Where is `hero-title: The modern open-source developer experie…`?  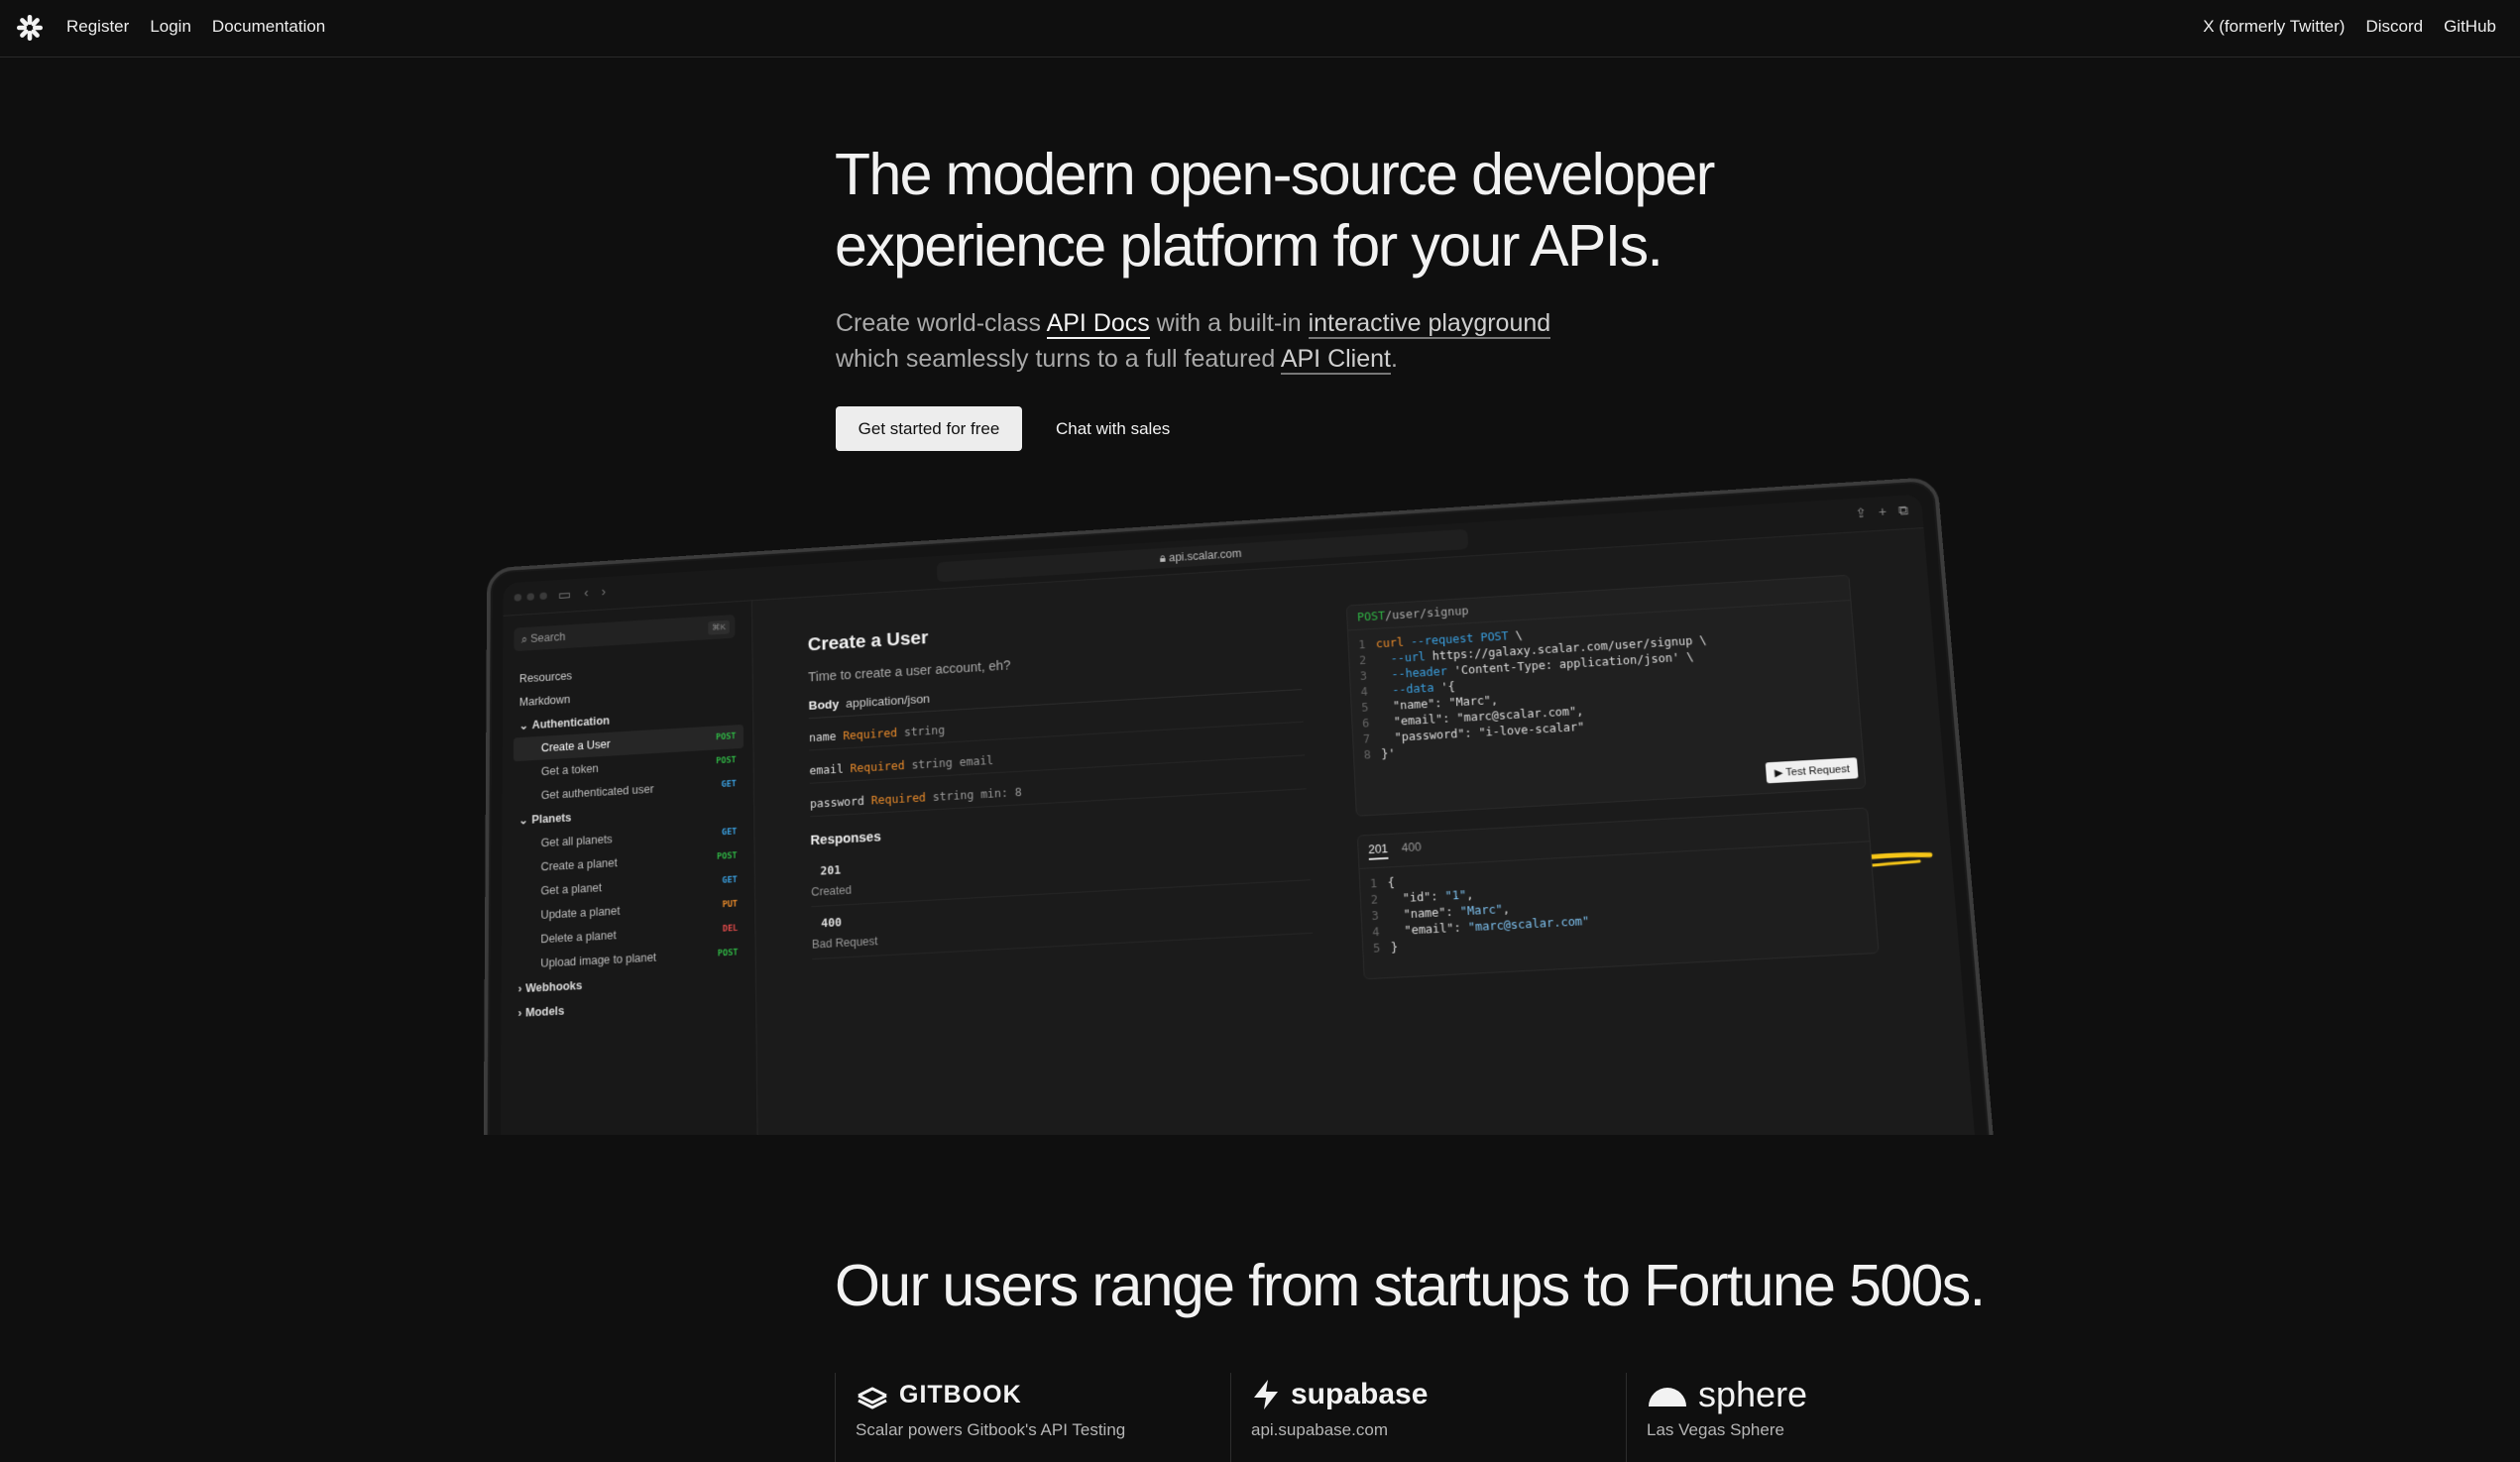 hero-title: The modern open-source developer experie… is located at coordinates (1330, 210).